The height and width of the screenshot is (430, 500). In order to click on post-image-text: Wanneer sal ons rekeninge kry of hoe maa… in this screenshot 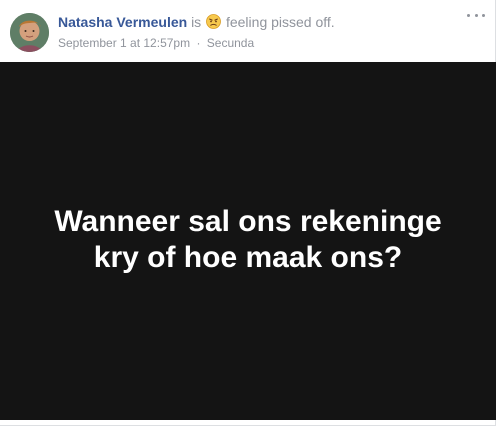, I will do `click(248, 239)`.